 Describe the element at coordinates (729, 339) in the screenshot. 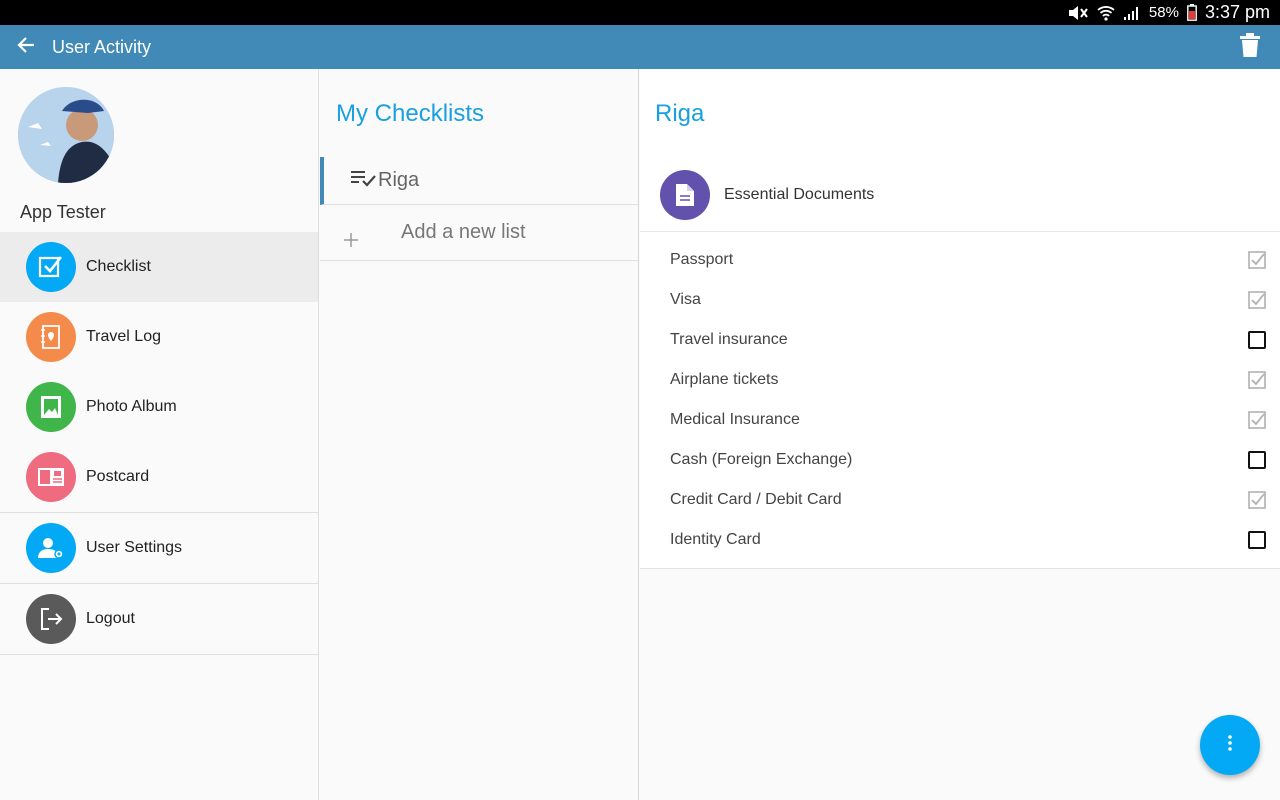

I see `item-label: Travel insurance` at that location.